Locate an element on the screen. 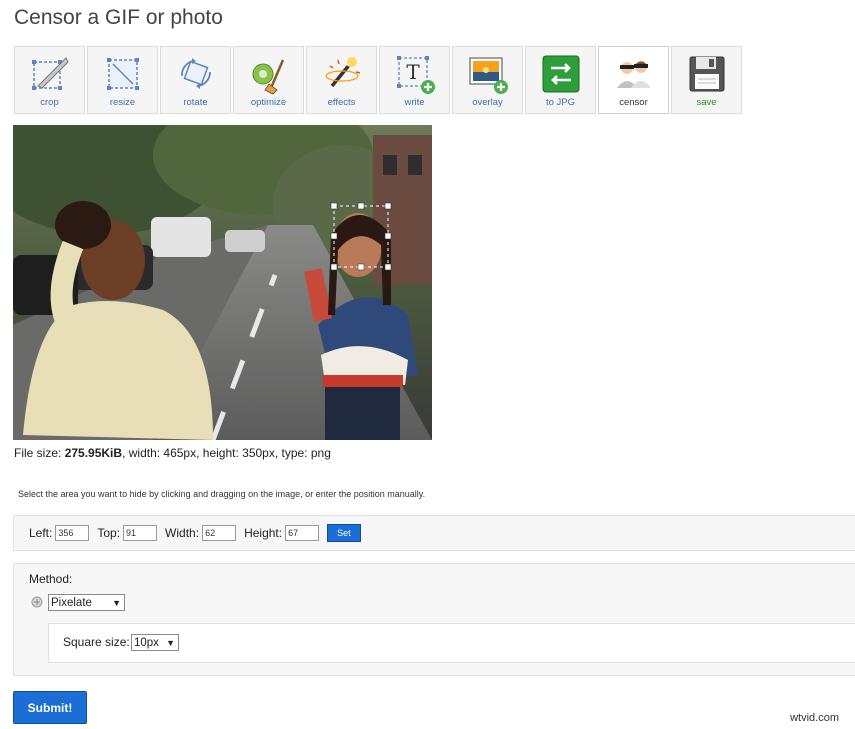 This screenshot has height=729, width=855. censor-icon is located at coordinates (634, 74).